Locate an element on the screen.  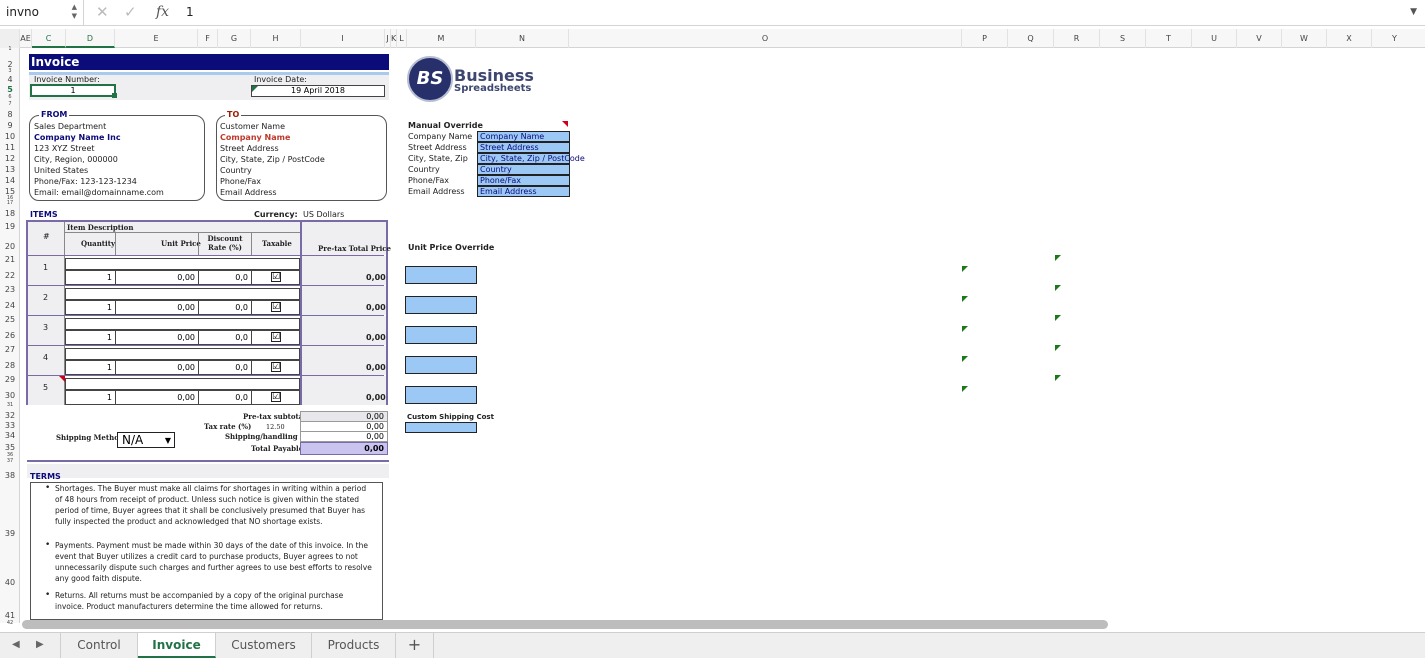
row-number: 29 is located at coordinates (10, 379).